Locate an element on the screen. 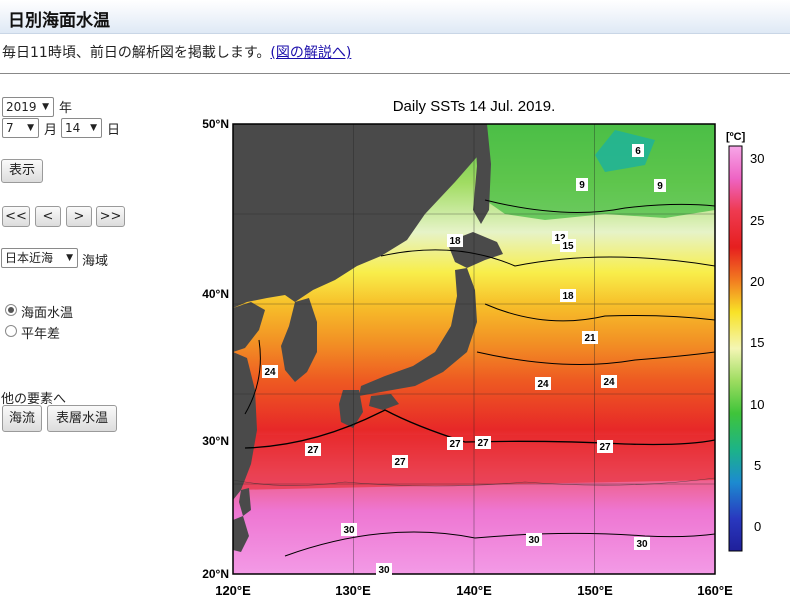 The width and height of the screenshot is (790, 611). colorbar-ticks: 30 25 20 15 10 5 0 is located at coordinates (757, 342).